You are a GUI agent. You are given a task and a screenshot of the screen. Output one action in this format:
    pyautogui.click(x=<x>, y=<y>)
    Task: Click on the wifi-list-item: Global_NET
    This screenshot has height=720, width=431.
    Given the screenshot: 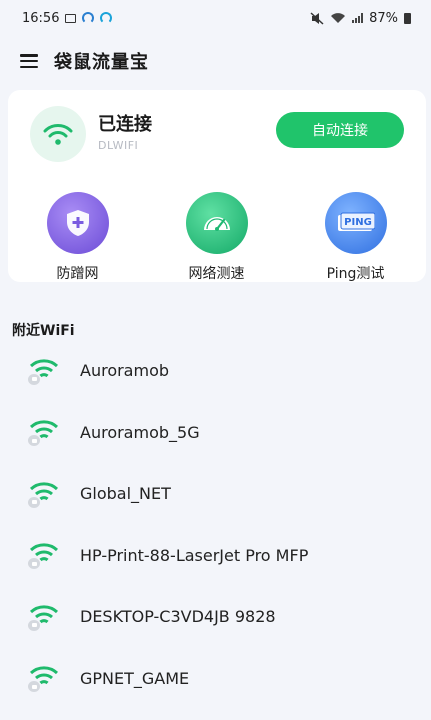 What is the action you would take?
    pyautogui.click(x=215, y=494)
    